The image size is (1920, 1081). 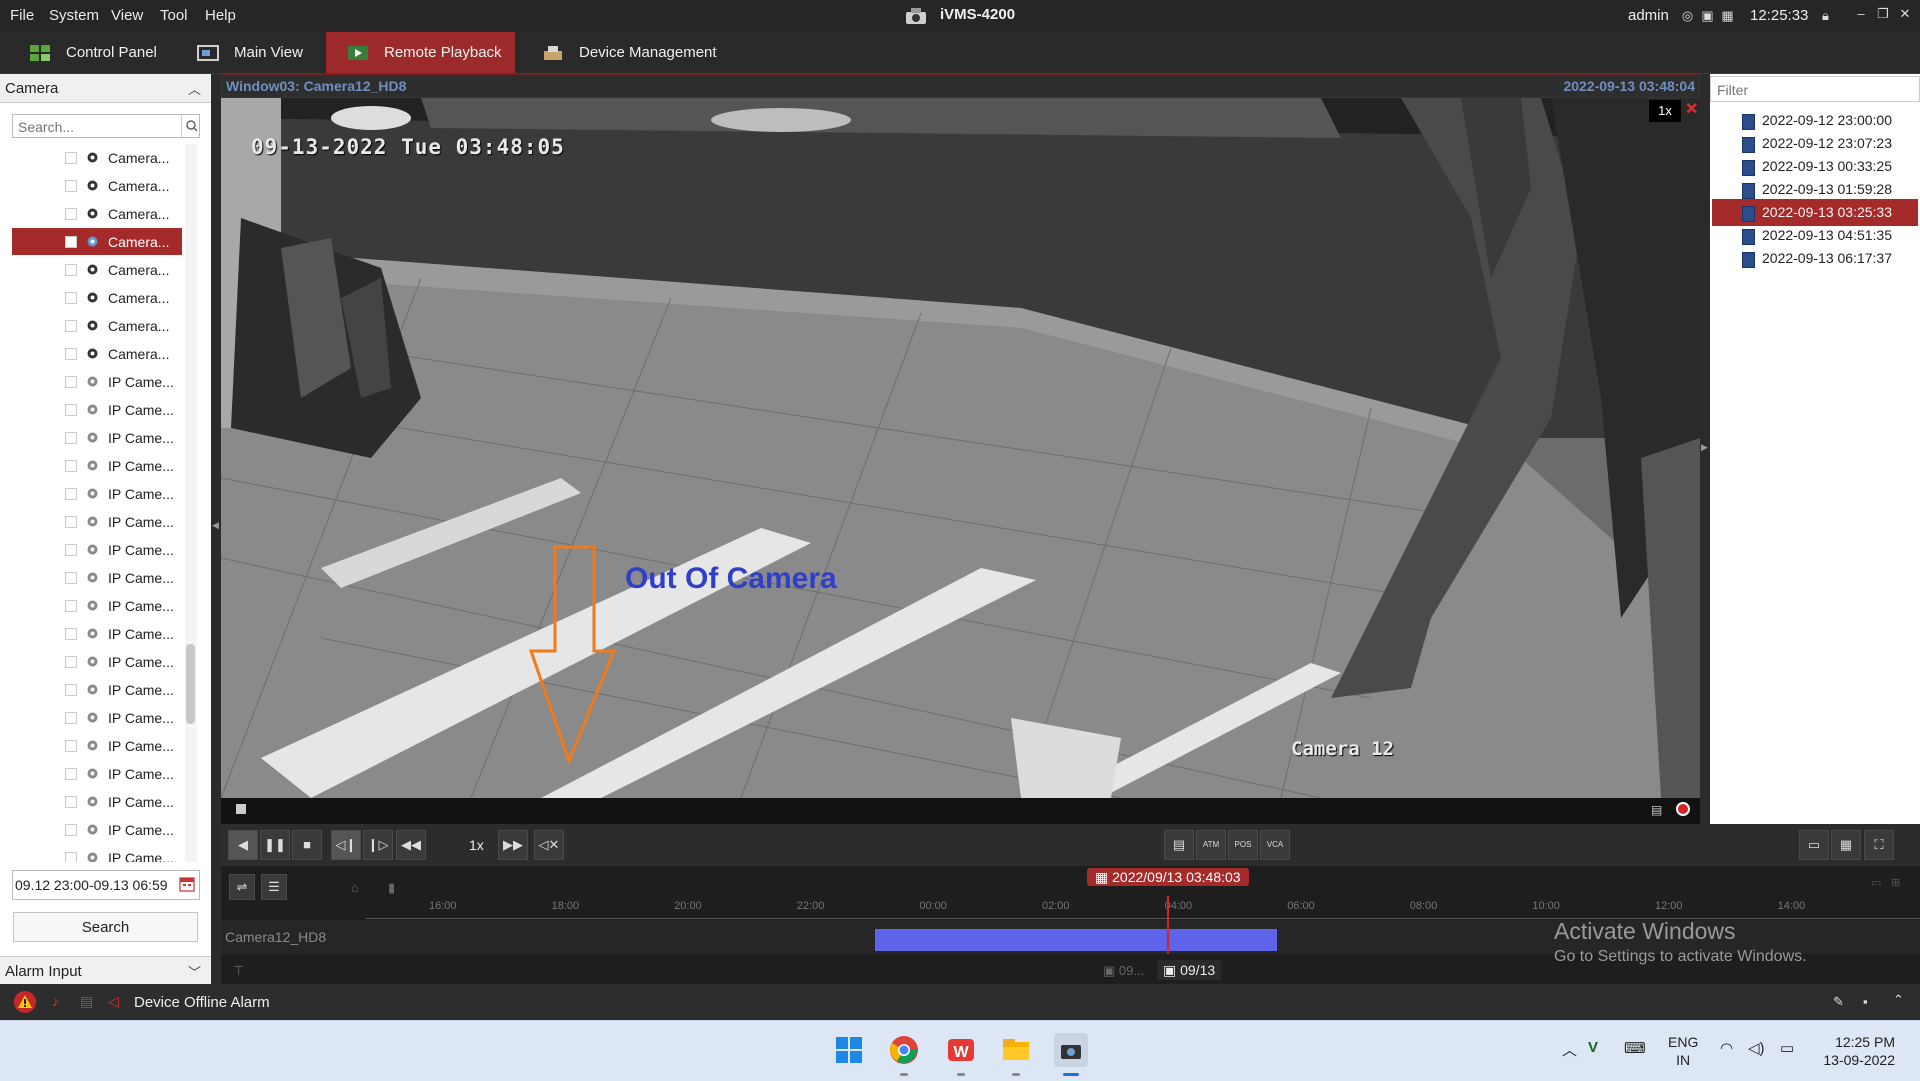 What do you see at coordinates (1905, 14) in the screenshot?
I see `close-button: ✕` at bounding box center [1905, 14].